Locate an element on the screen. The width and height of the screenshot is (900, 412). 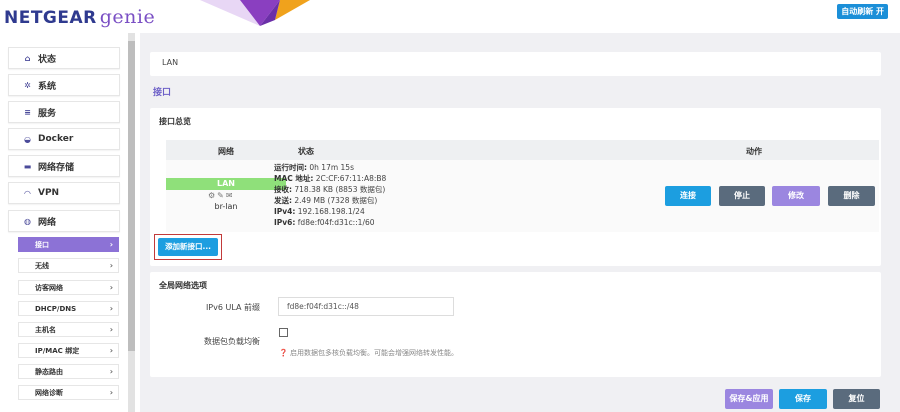
status-mac: MAC 地址: 2C:CF:67:11:A8:B8 is located at coordinates (330, 178).